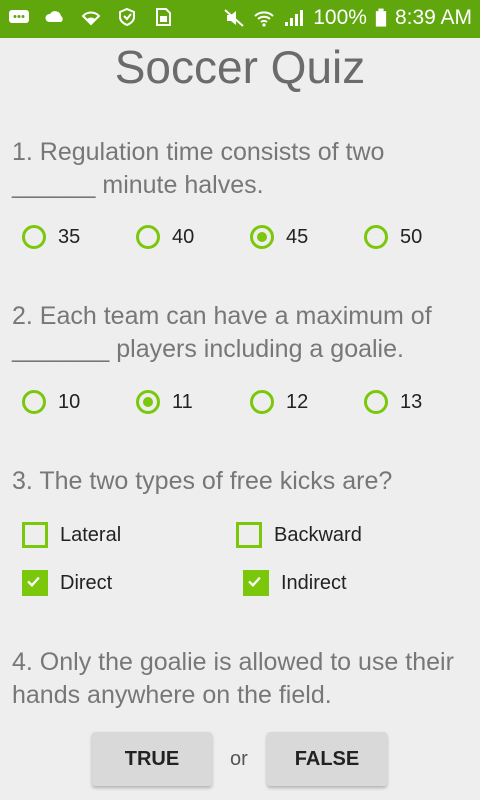 The width and height of the screenshot is (480, 800). I want to click on radio-option-11: 11, so click(164, 402).